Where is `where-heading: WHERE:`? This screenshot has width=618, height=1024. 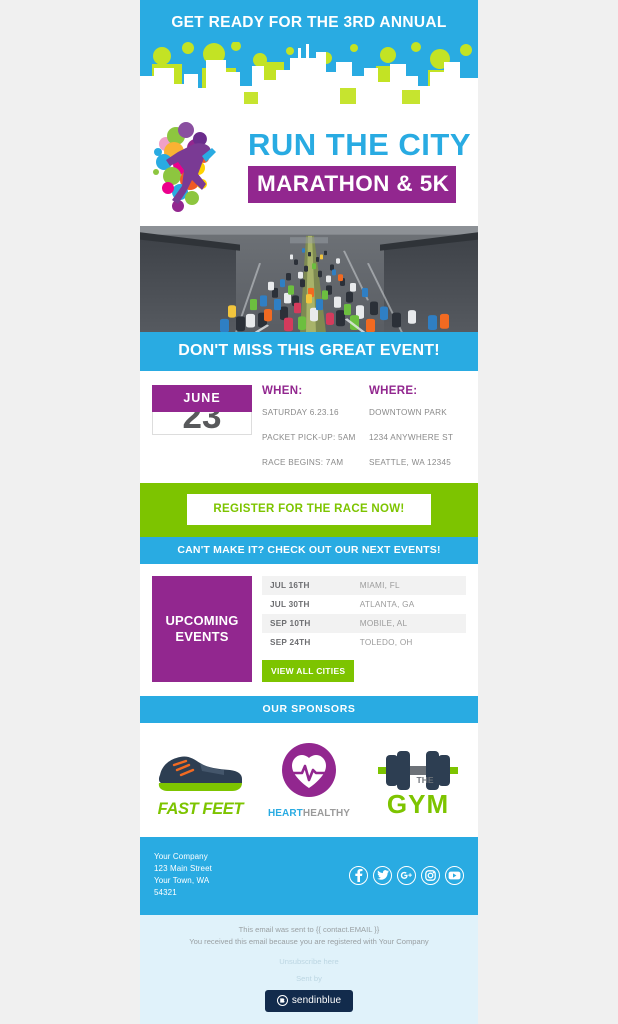
where-heading: WHERE: is located at coordinates (393, 391).